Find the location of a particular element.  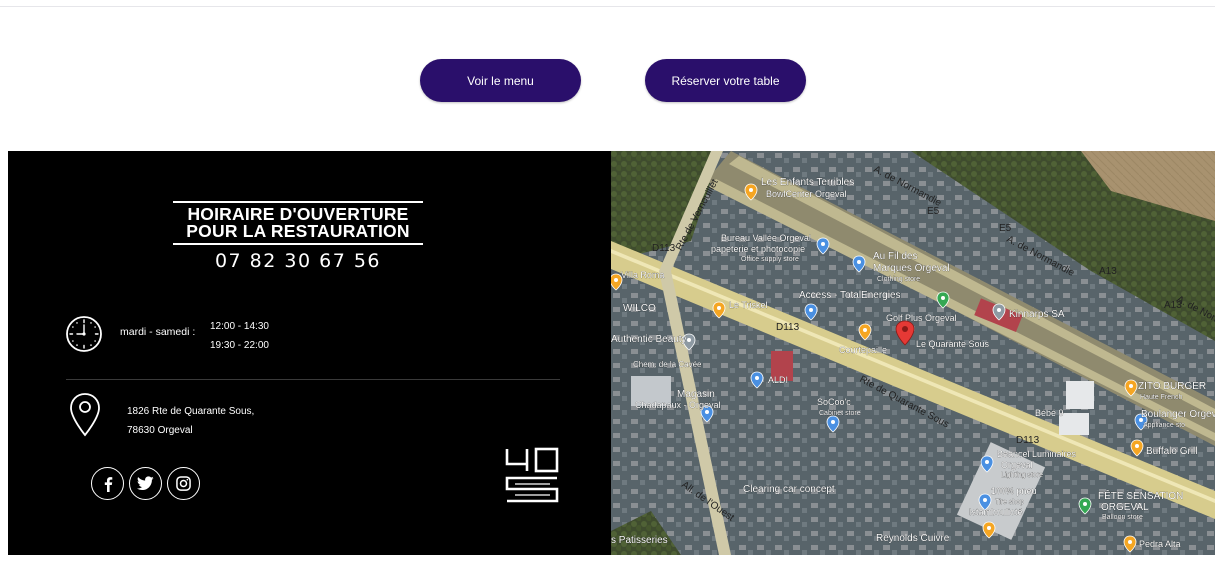

map-label-e5a: E5 is located at coordinates (933, 211).